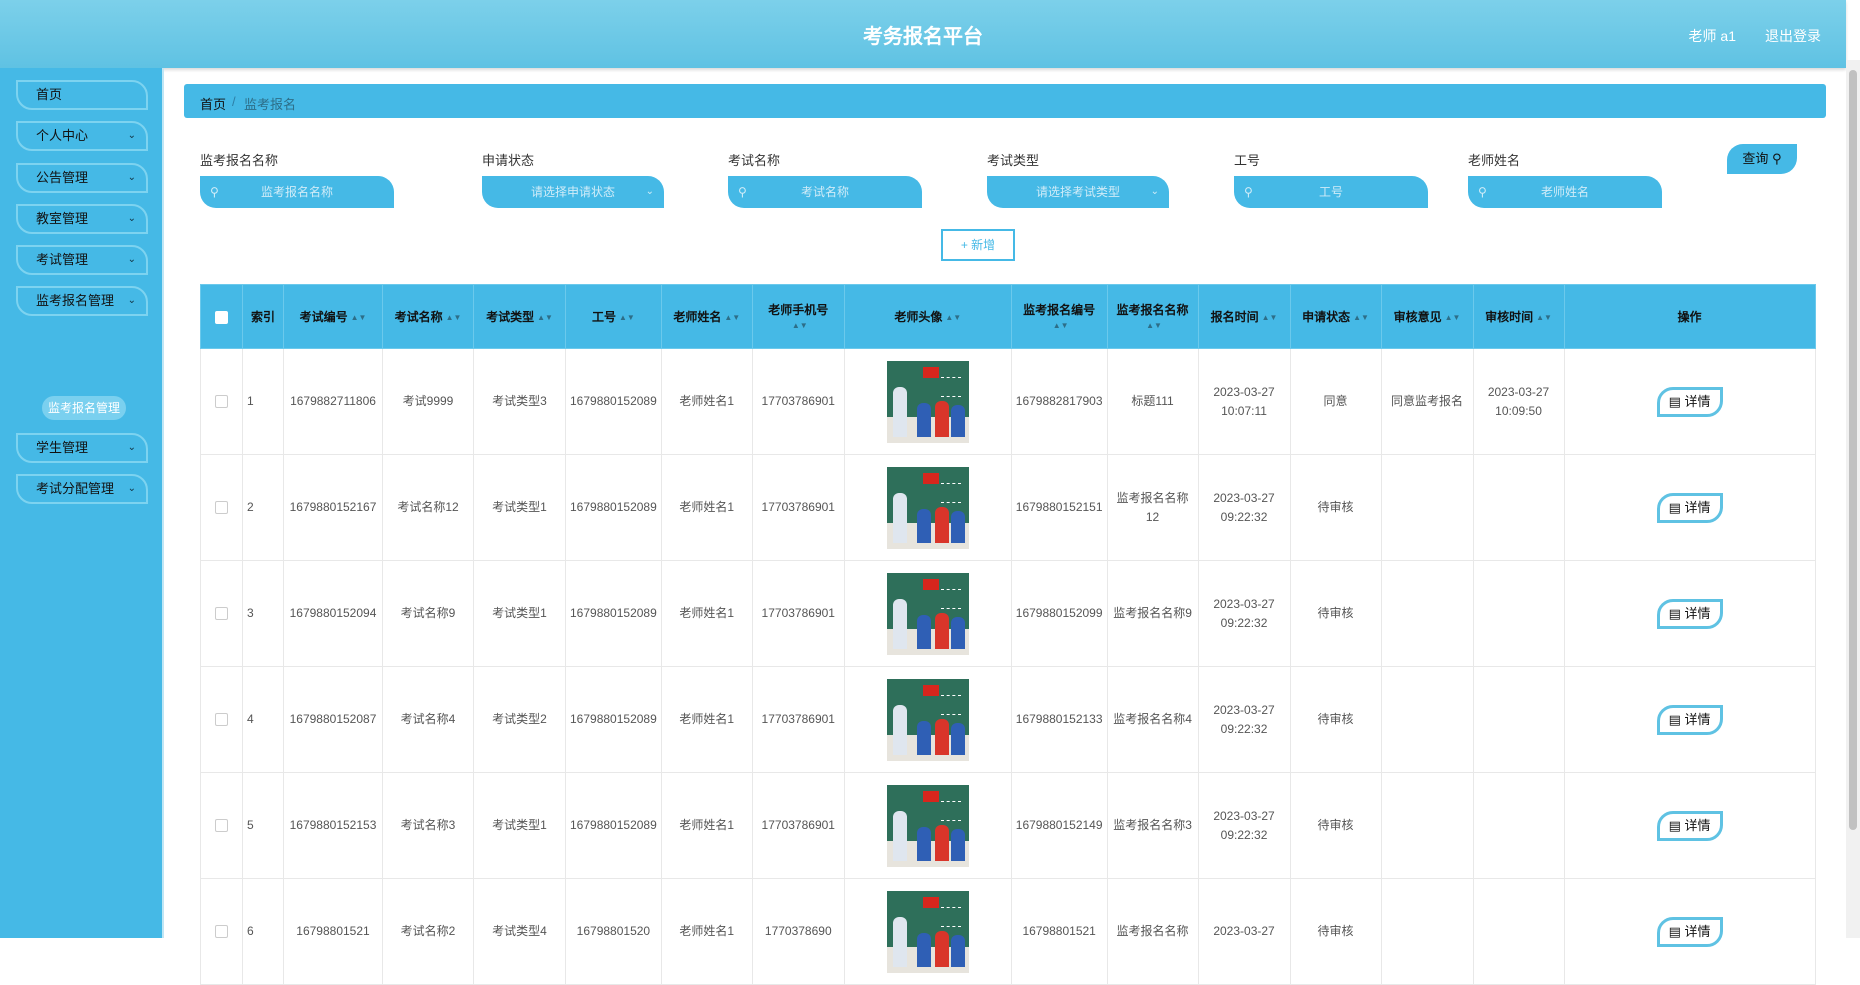  I want to click on column-header: 考试编号 ▲▼, so click(333, 316).